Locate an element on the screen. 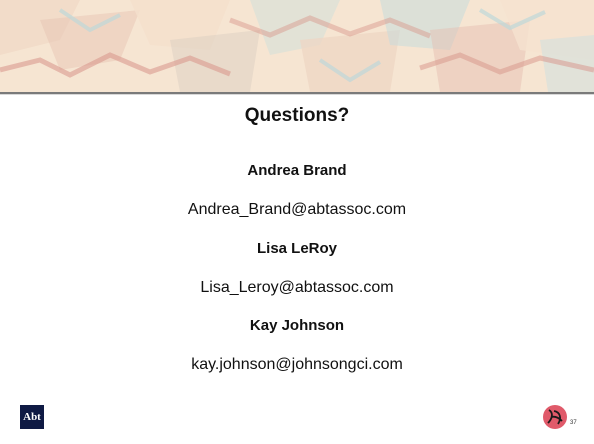 The height and width of the screenshot is (444, 594). slide-title: Questions? is located at coordinates (297, 115).